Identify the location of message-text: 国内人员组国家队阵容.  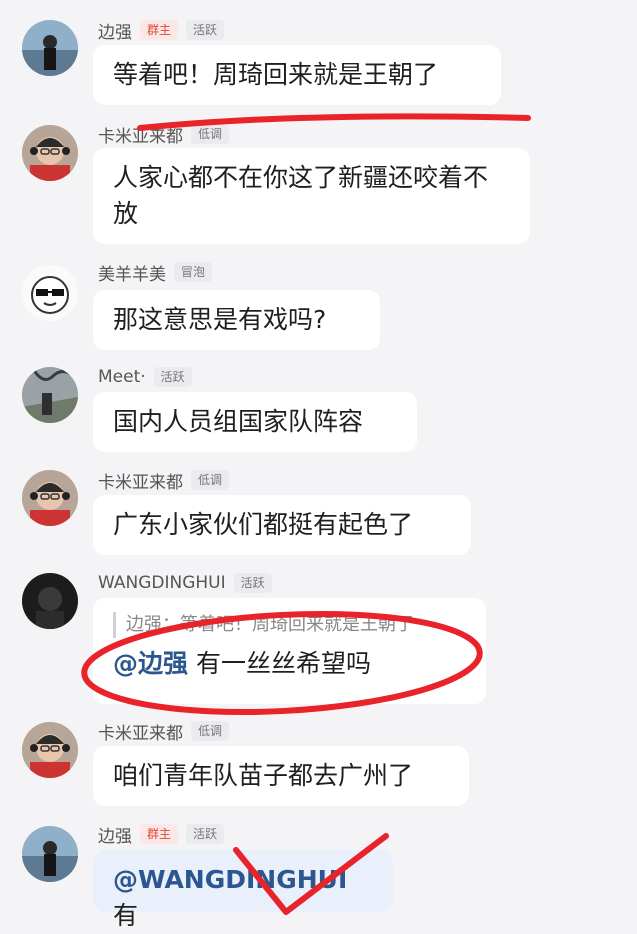
(238, 421).